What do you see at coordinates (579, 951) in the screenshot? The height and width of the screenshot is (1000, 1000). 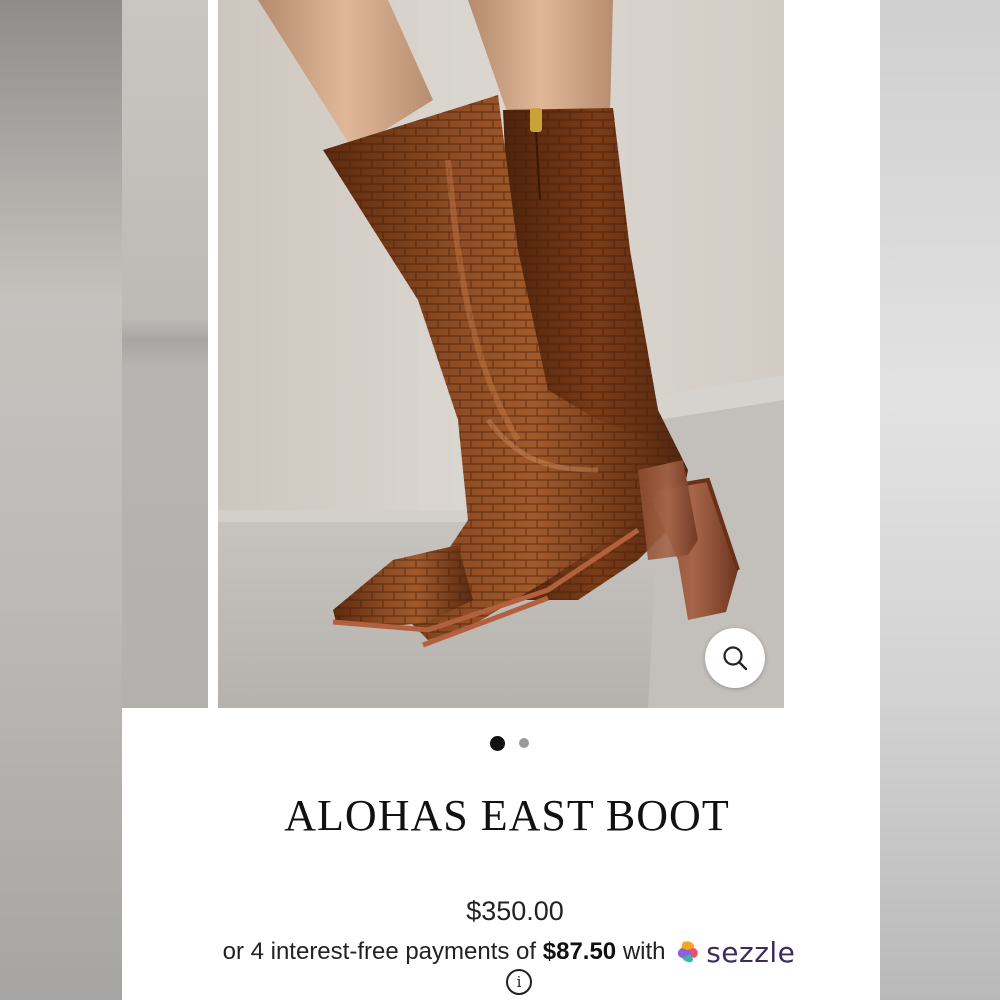 I see `installment-amount: $87.50` at bounding box center [579, 951].